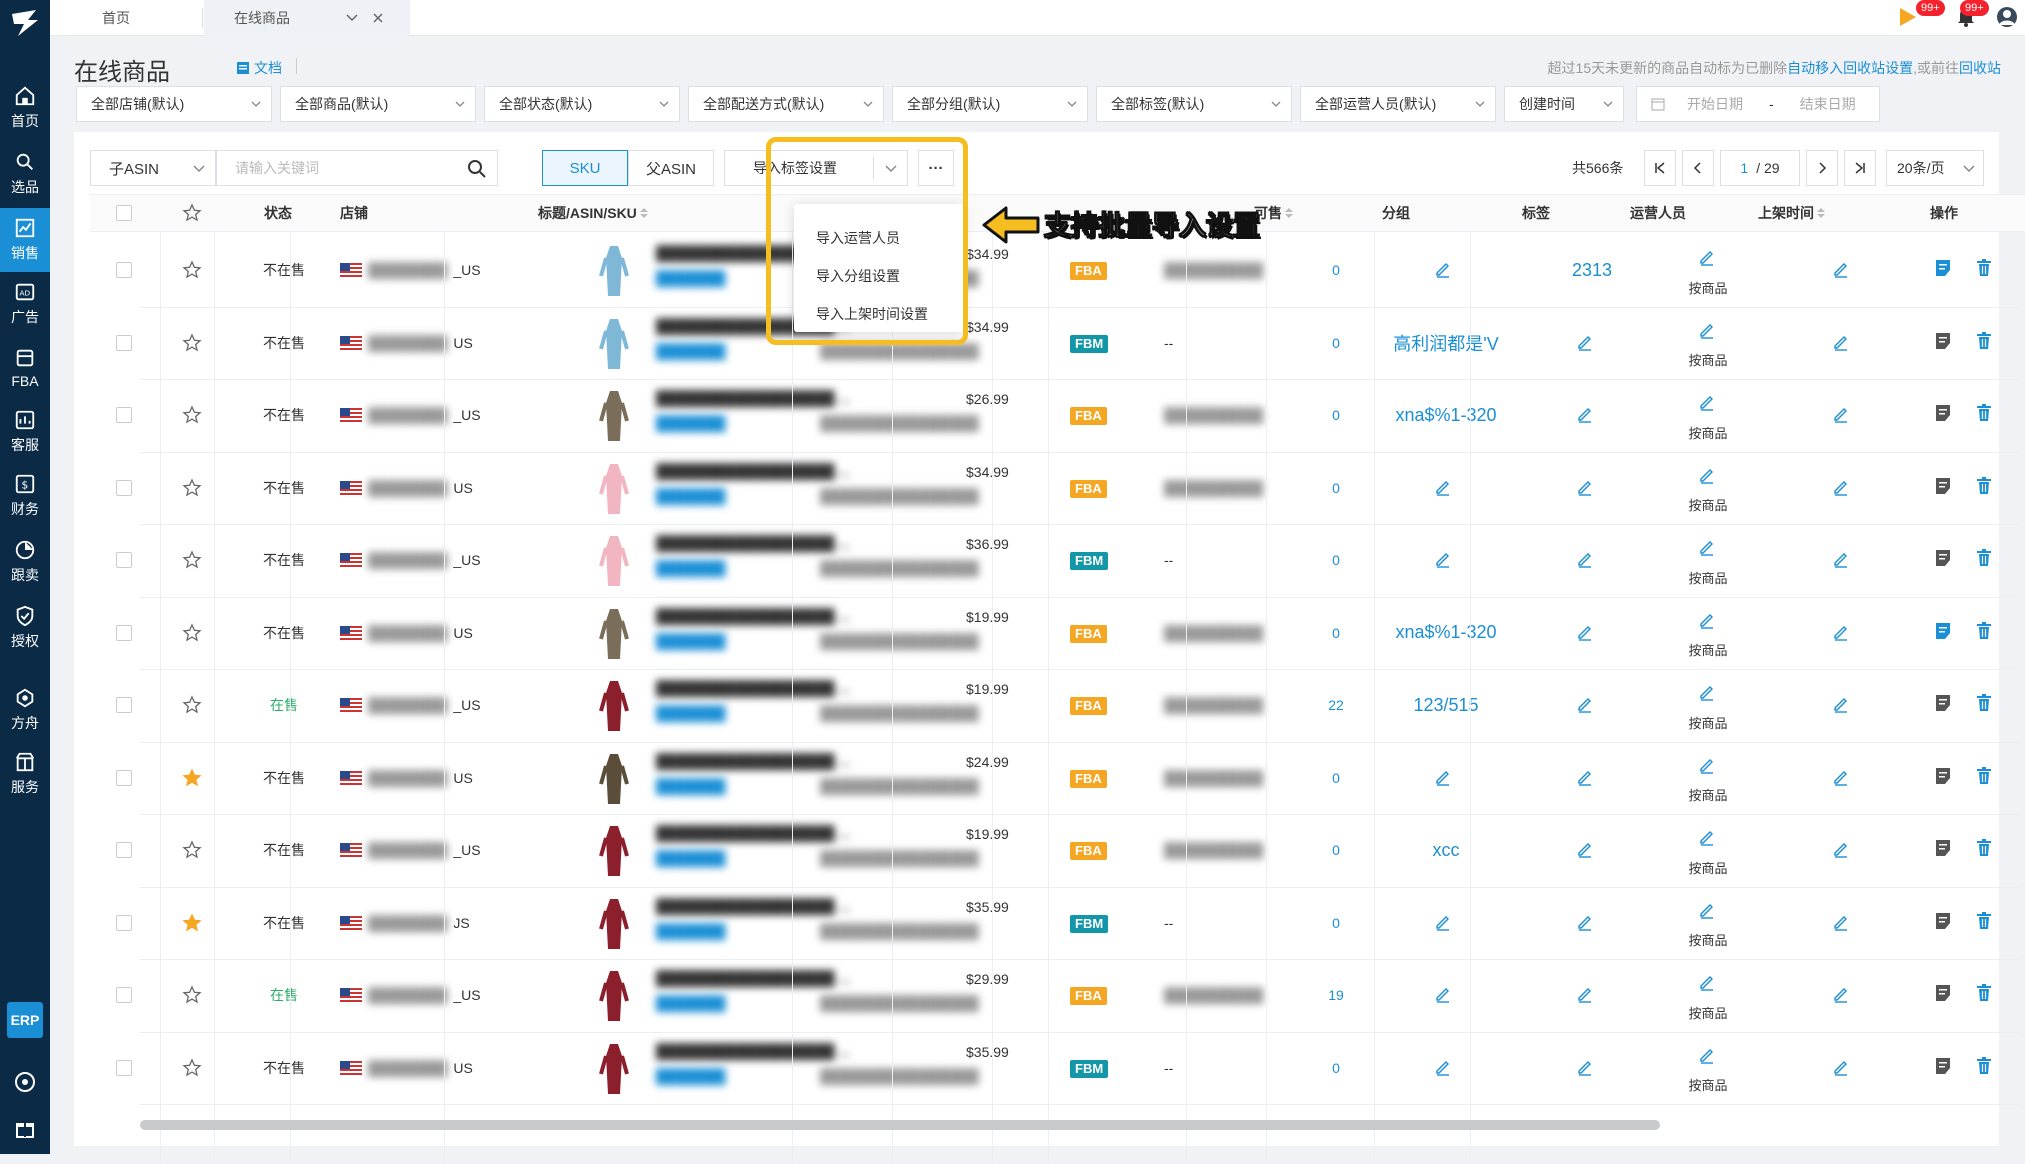  What do you see at coordinates (1398, 104) in the screenshot?
I see `operator-filter: 全部运营人员(默认)` at bounding box center [1398, 104].